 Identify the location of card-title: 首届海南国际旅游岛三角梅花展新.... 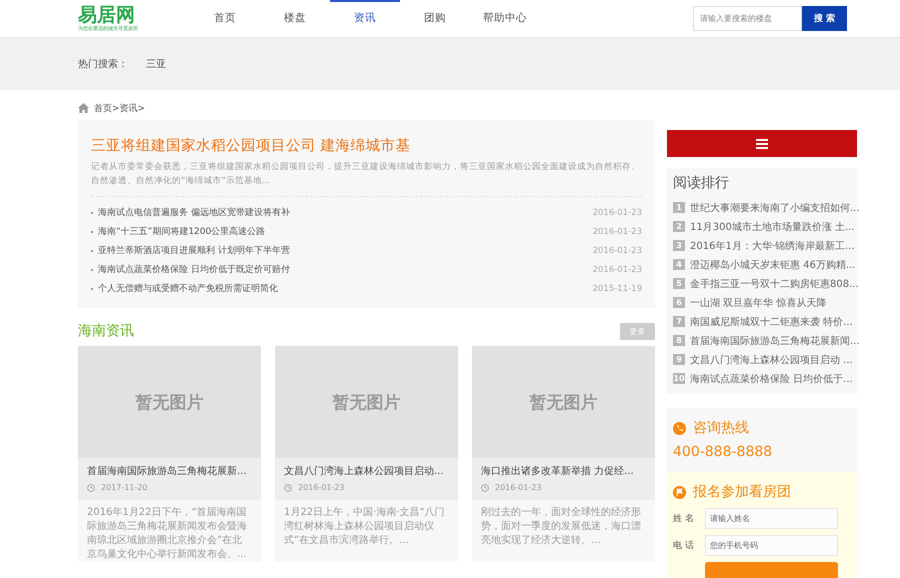
(169, 472).